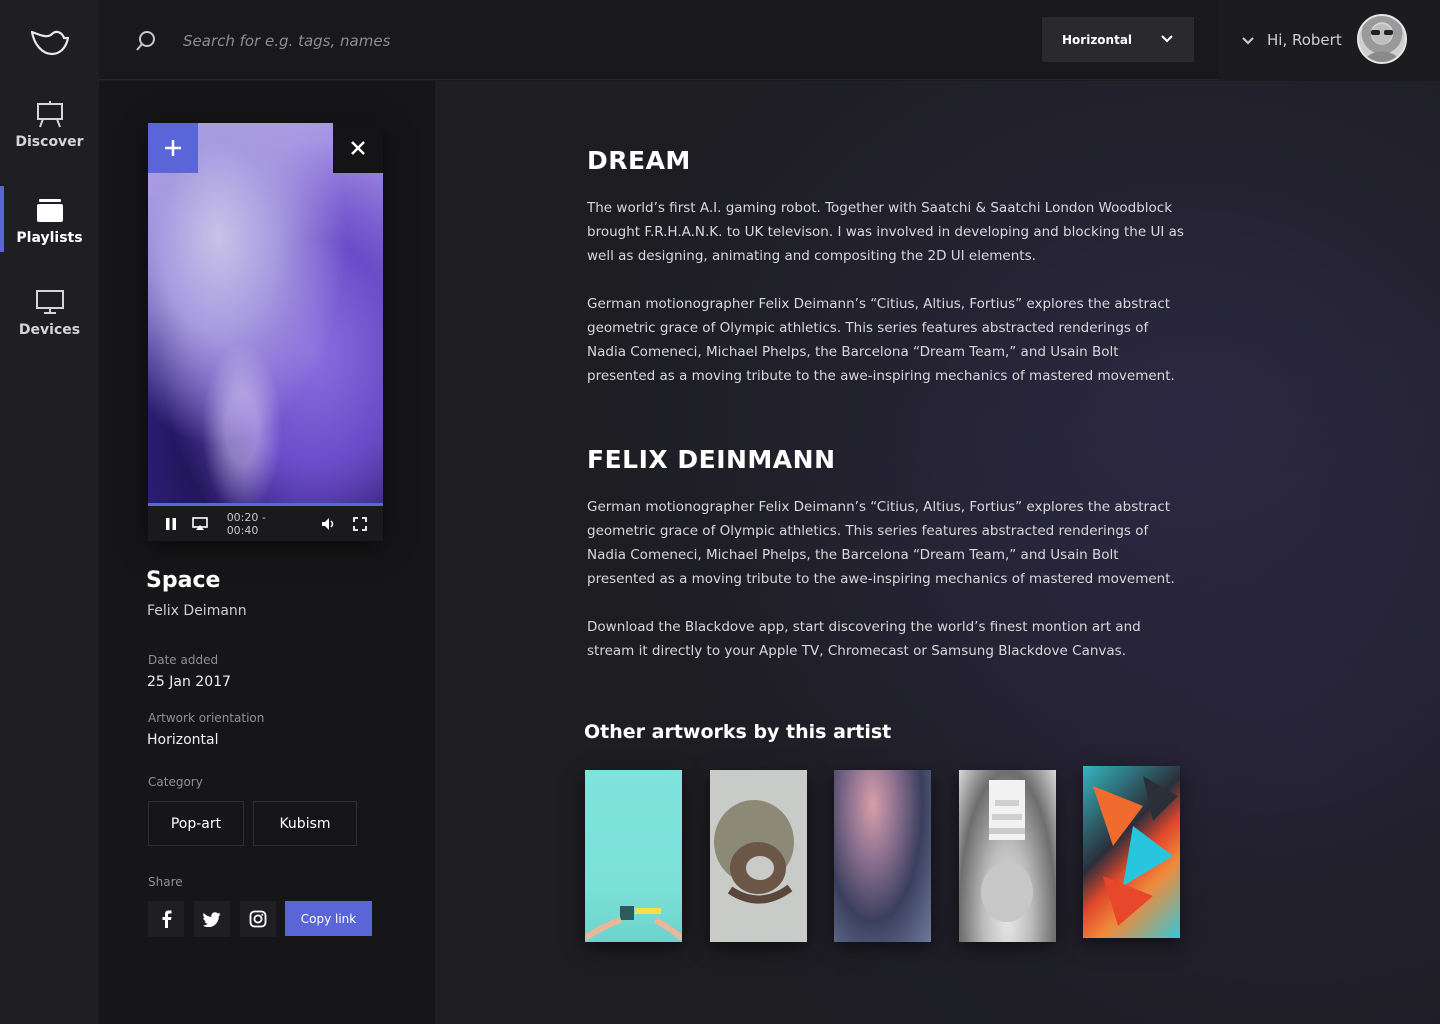 This screenshot has height=1024, width=1440. Describe the element at coordinates (246, 523) in the screenshot. I see `video-time: 00:20 - 00:40` at that location.